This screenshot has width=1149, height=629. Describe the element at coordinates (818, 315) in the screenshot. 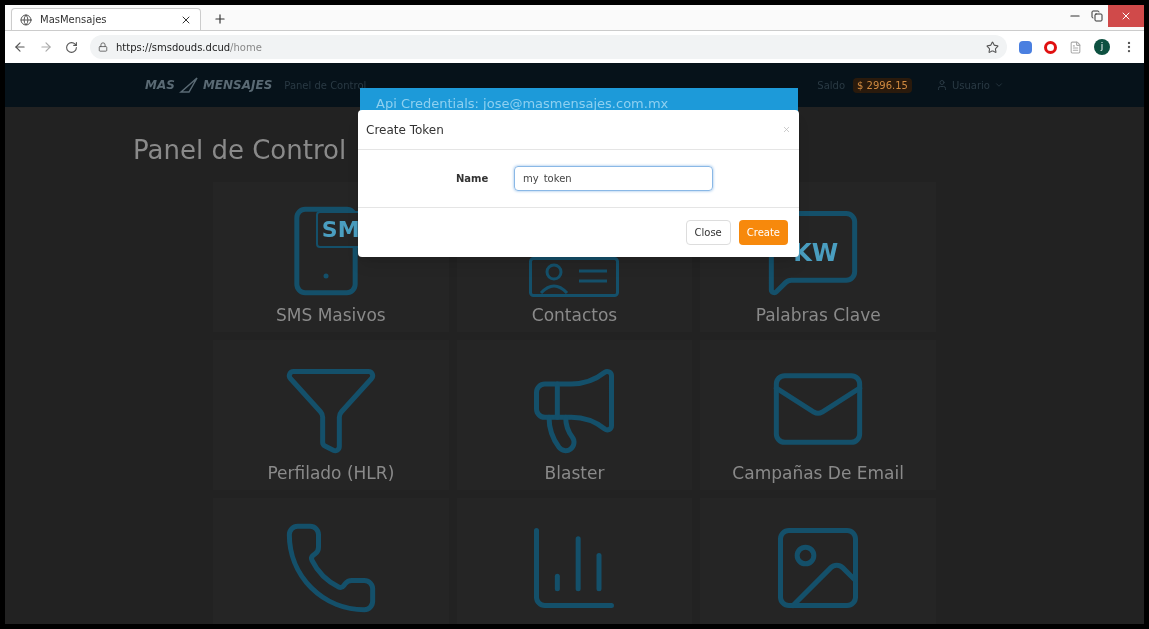

I see `card-label: Palabras Clave` at that location.